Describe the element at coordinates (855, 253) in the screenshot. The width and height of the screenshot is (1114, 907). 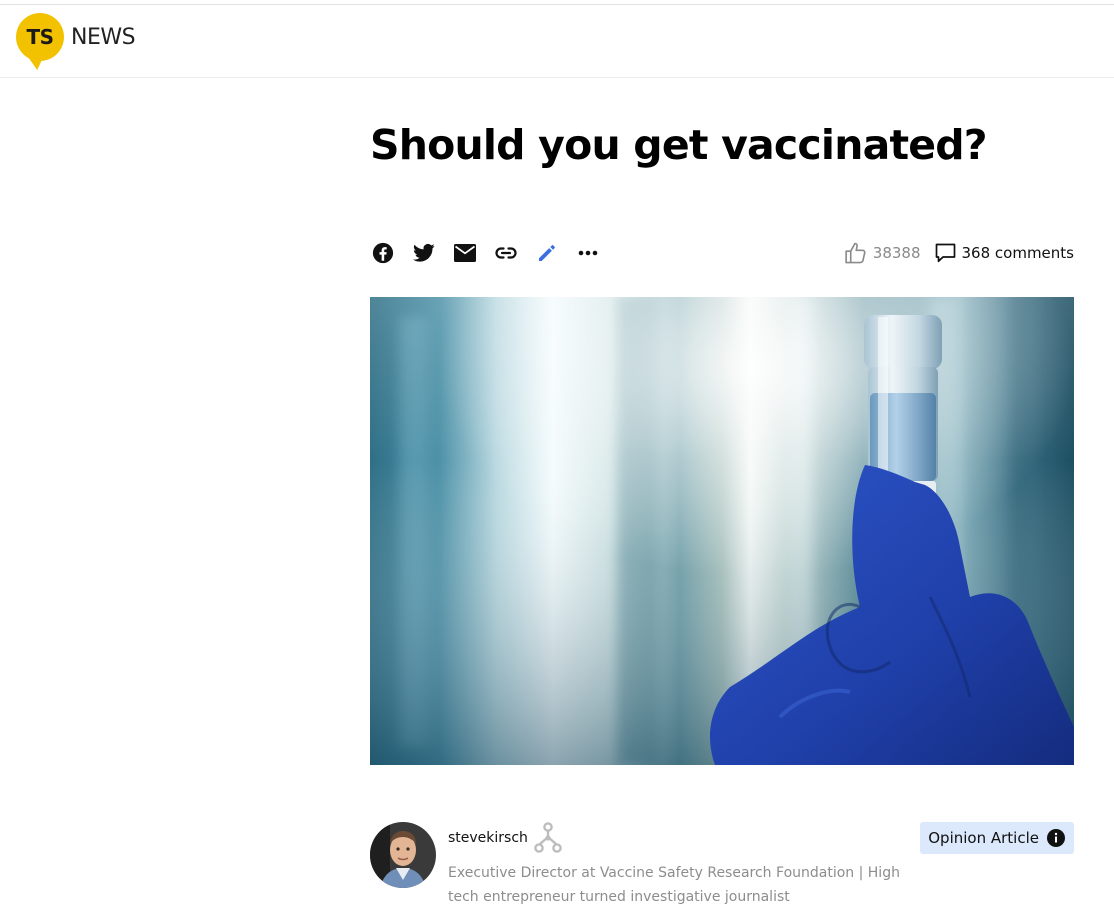
I see `thumbs-up-icon` at that location.